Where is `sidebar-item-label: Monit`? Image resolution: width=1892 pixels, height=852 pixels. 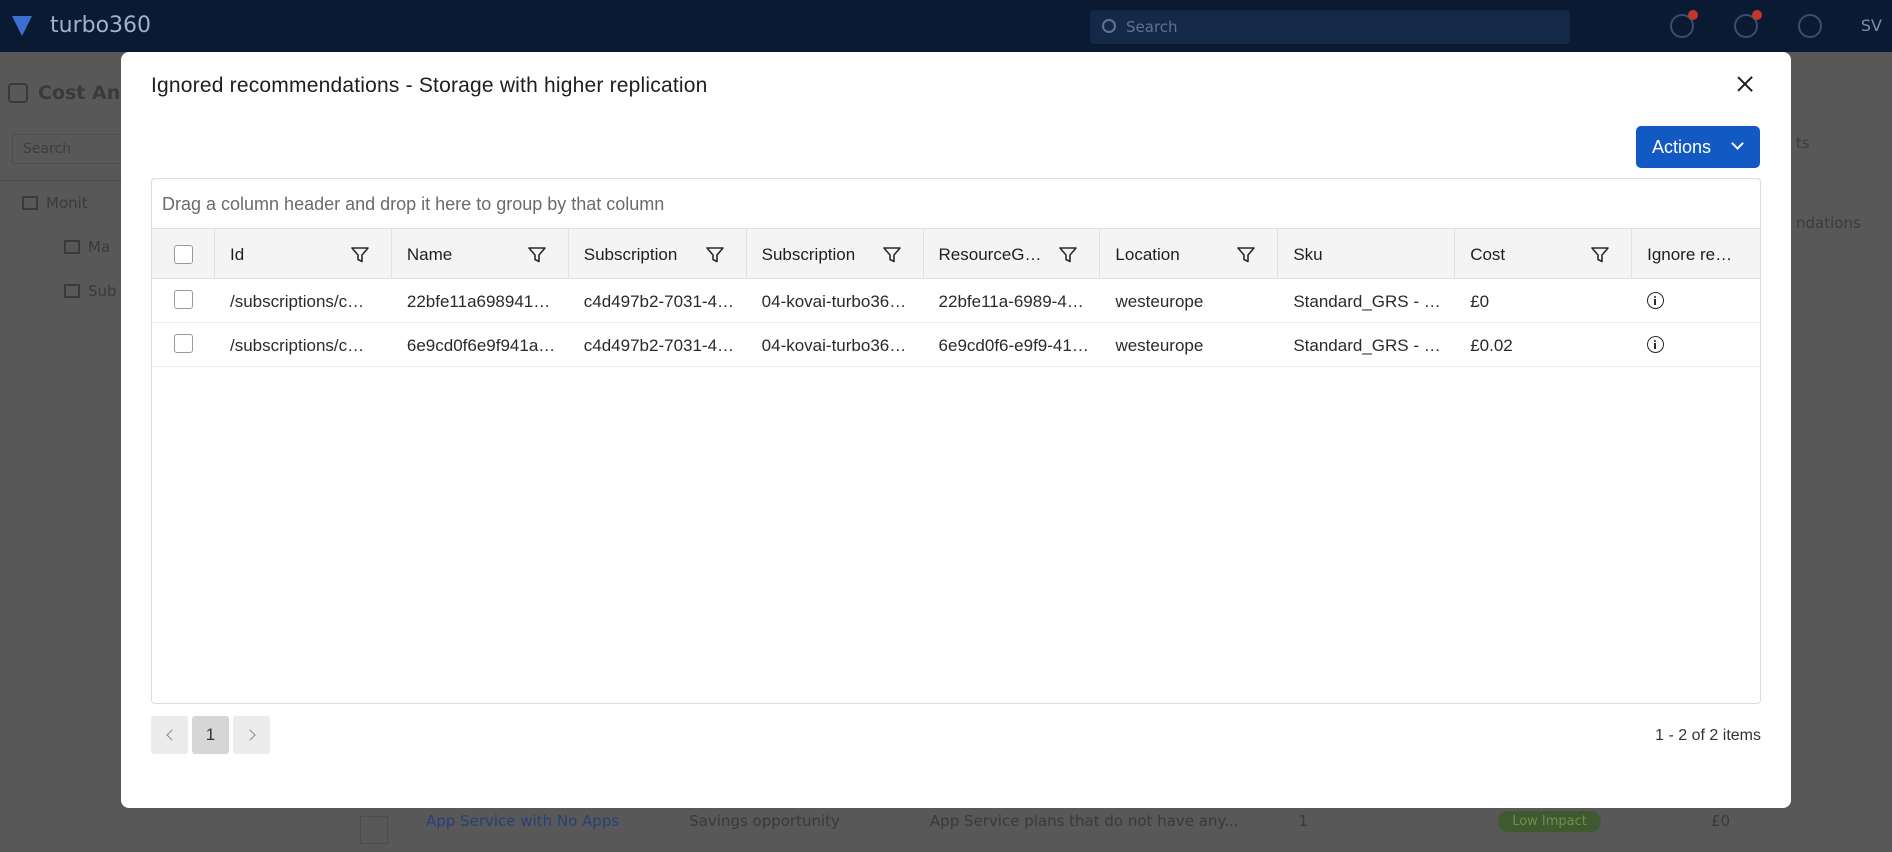
sidebar-item-label: Monit is located at coordinates (67, 203).